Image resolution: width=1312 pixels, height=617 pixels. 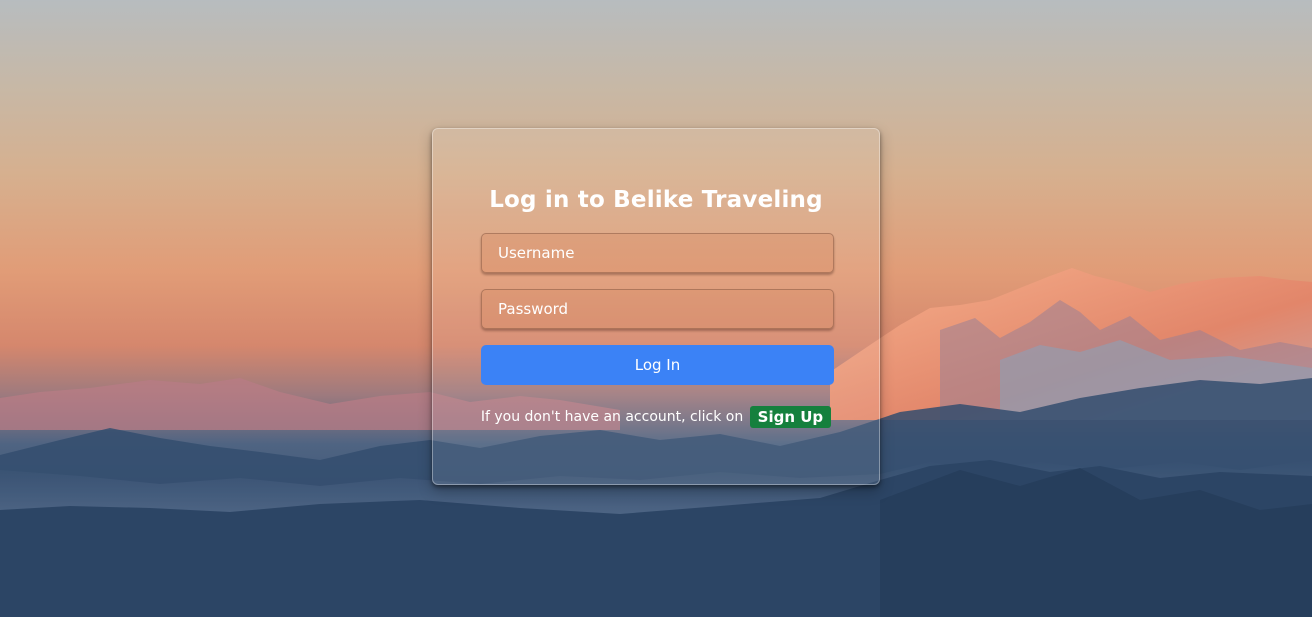 What do you see at coordinates (790, 417) in the screenshot?
I see `signup-button: Sign Up` at bounding box center [790, 417].